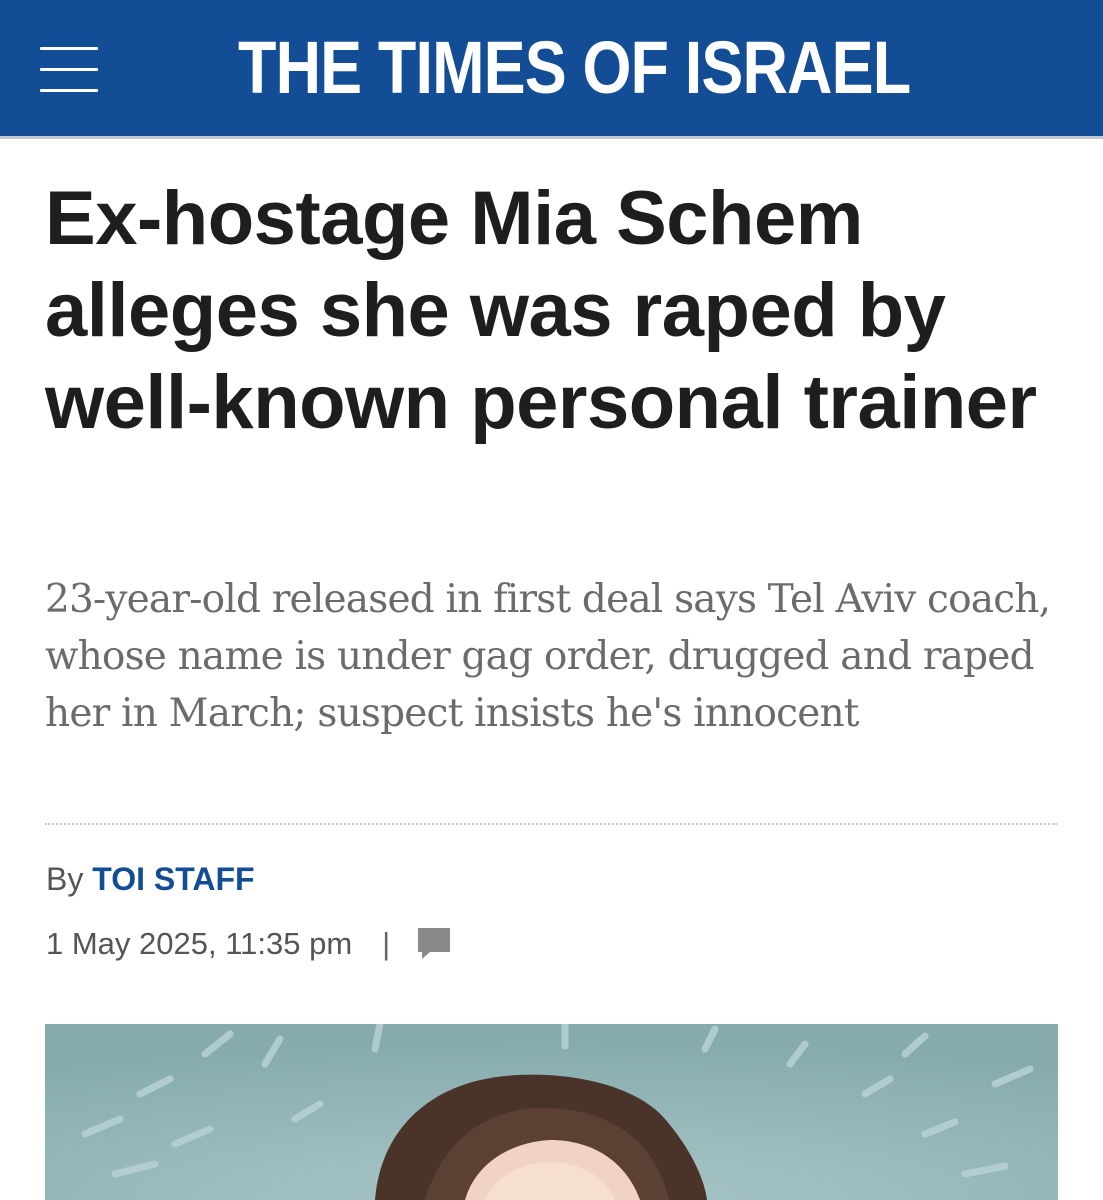  Describe the element at coordinates (434, 943) in the screenshot. I see `comment-icon` at that location.